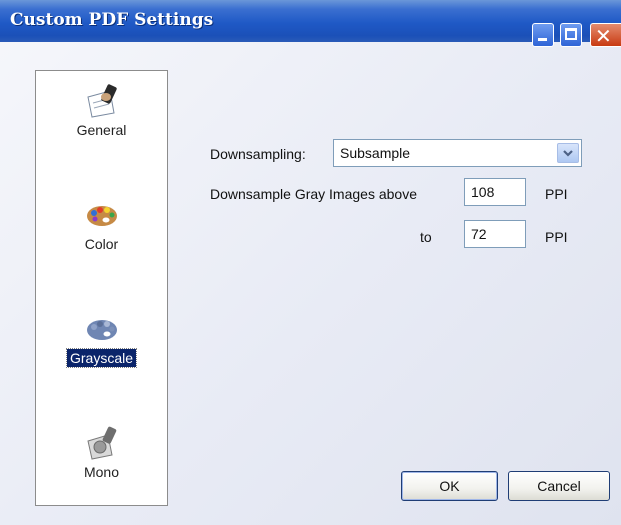 The image size is (621, 525). What do you see at coordinates (112, 20) in the screenshot?
I see `window-title: Custom PDF Settings` at bounding box center [112, 20].